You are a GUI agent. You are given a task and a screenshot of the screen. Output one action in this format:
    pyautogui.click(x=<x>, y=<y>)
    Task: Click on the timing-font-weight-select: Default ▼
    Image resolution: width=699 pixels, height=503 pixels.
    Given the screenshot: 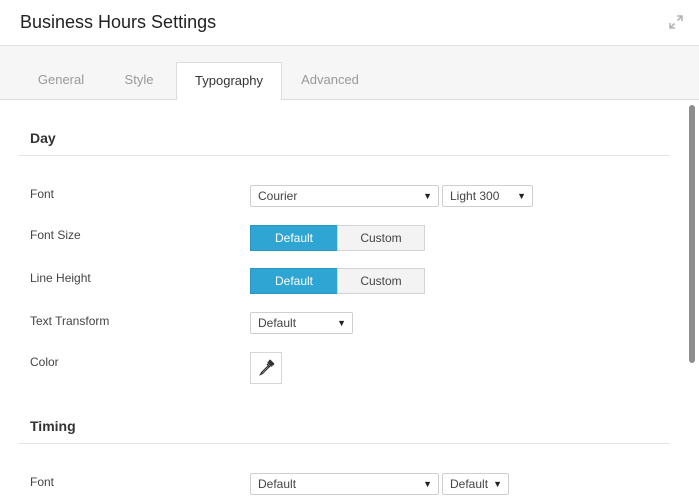 What is the action you would take?
    pyautogui.click(x=475, y=484)
    